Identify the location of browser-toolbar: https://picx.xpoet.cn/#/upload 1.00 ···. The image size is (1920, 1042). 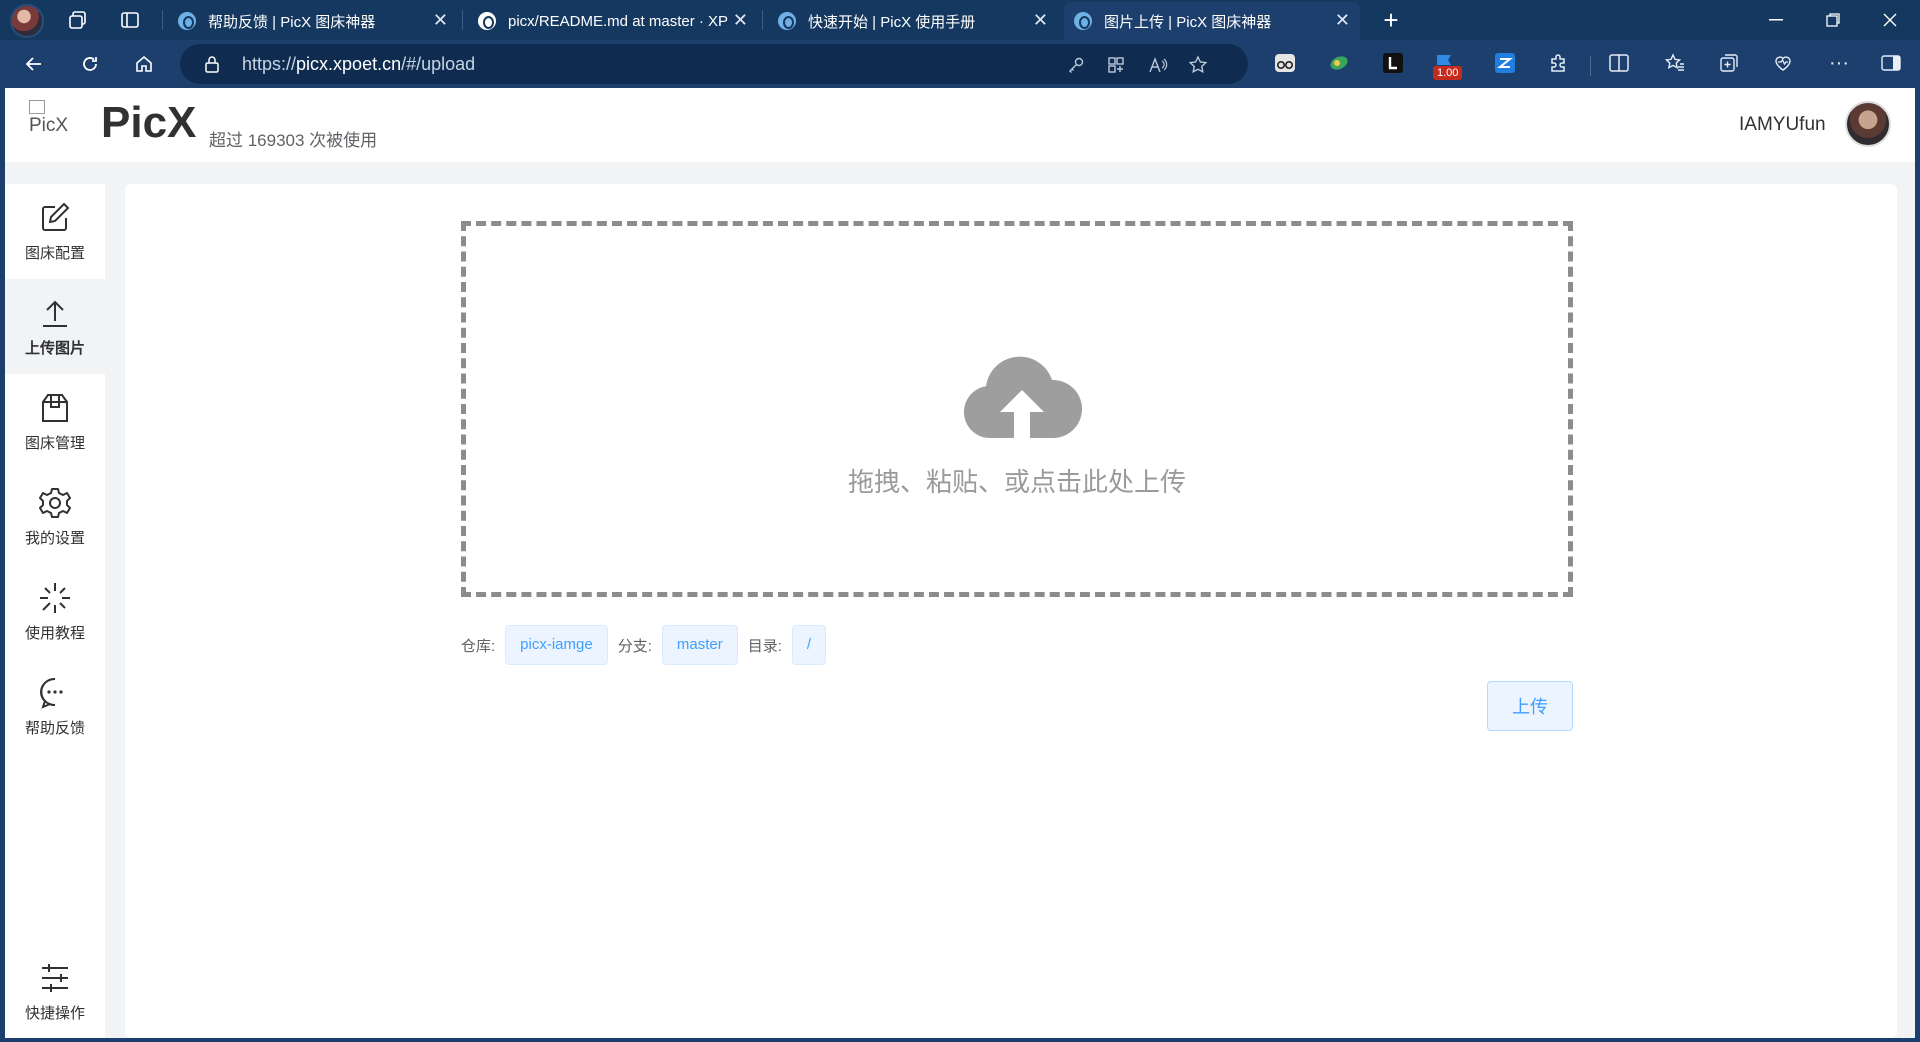
(960, 64).